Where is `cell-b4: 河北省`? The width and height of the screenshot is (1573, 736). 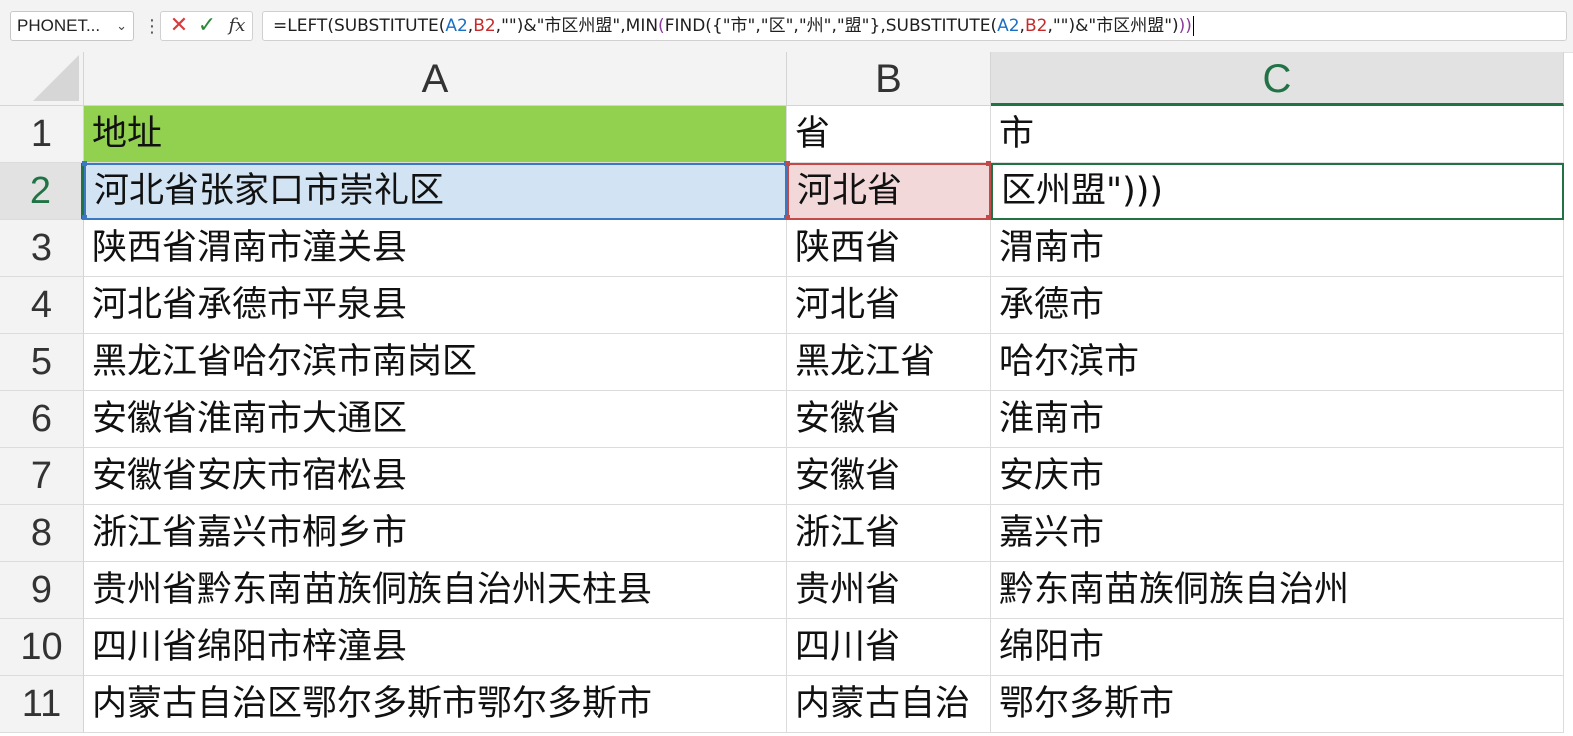
cell-b4: 河北省 is located at coordinates (889, 305).